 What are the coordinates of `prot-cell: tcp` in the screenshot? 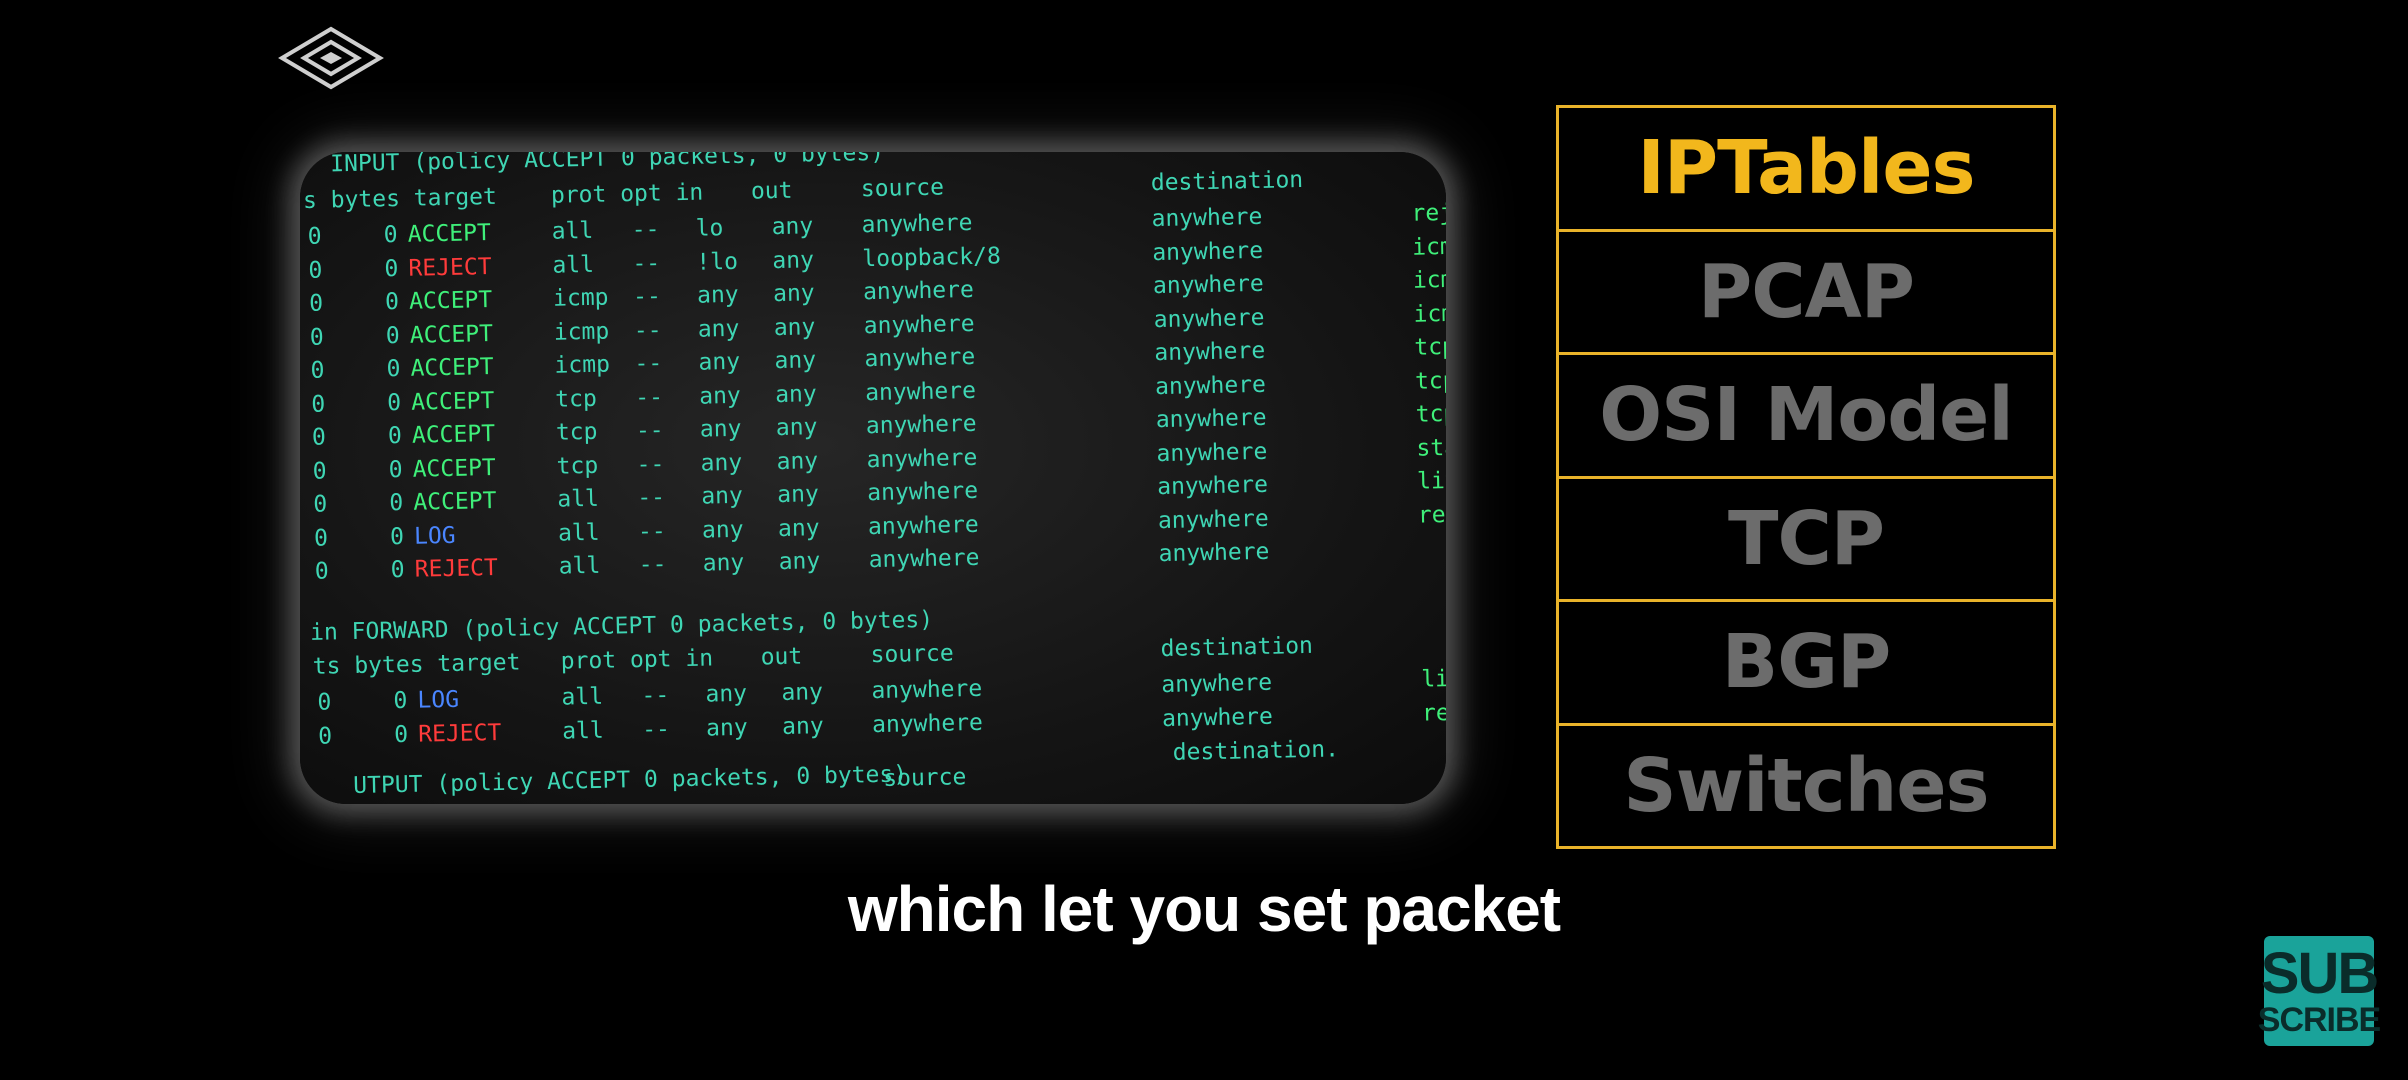 It's located at (576, 432).